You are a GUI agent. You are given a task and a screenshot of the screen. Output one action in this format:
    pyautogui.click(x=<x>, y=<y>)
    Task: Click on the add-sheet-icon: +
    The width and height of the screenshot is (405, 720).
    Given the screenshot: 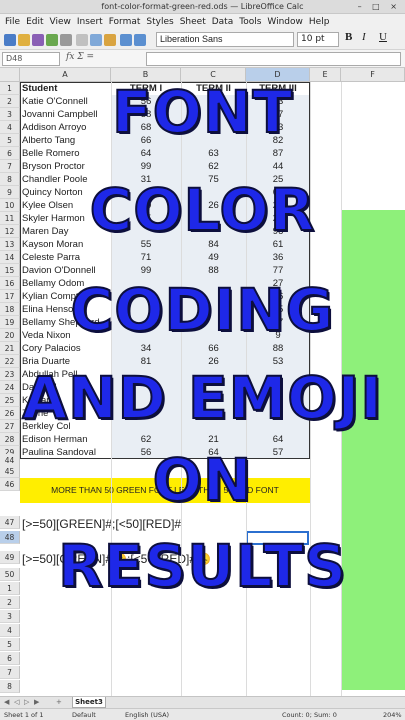 What is the action you would take?
    pyautogui.click(x=59, y=702)
    